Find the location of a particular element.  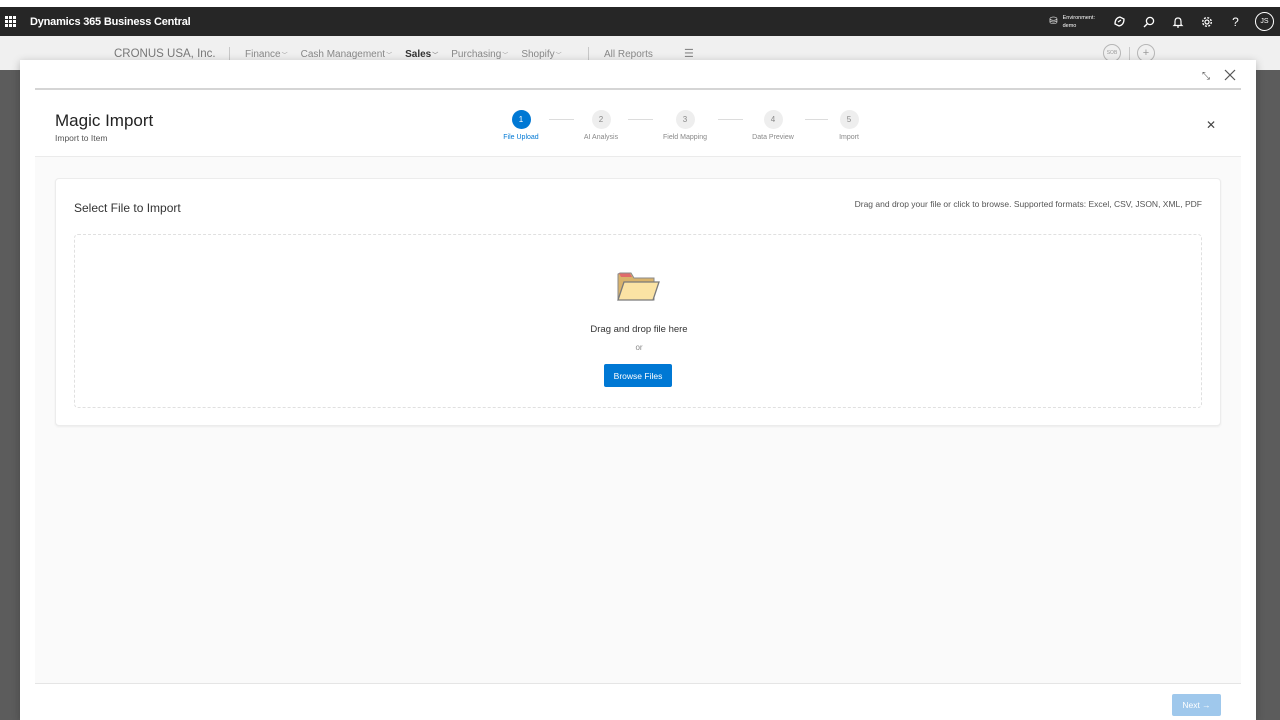

nav-item-cash-management: Cash Management﹀ is located at coordinates (347, 54).